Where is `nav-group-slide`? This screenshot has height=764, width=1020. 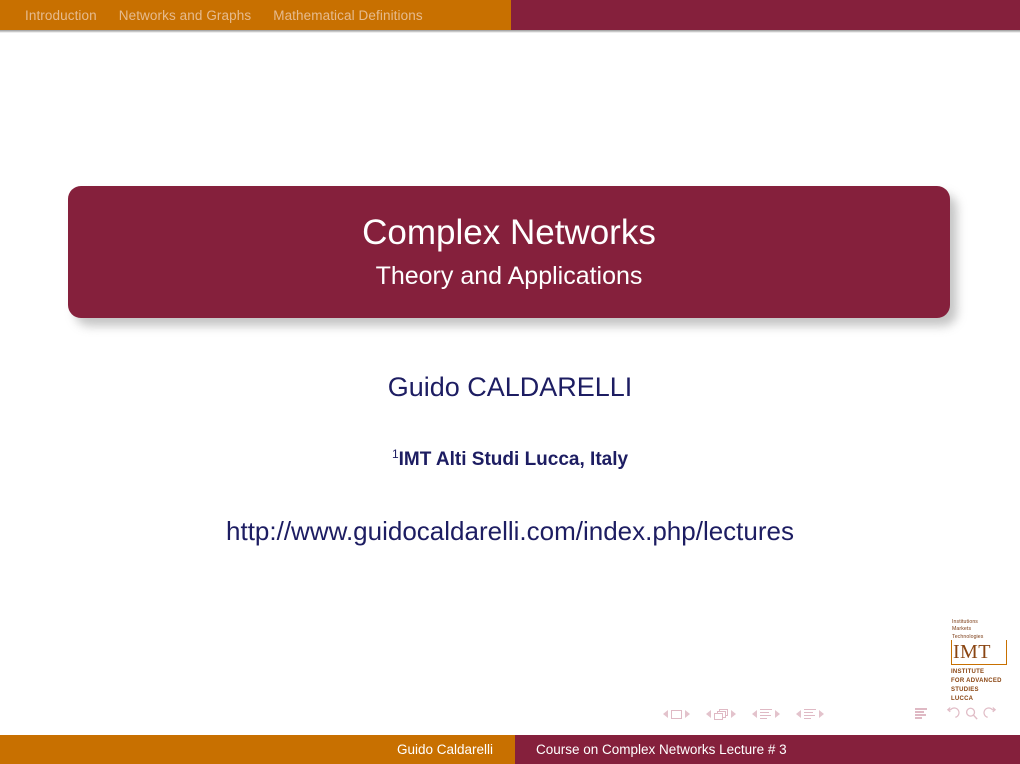
nav-group-slide is located at coordinates (676, 714).